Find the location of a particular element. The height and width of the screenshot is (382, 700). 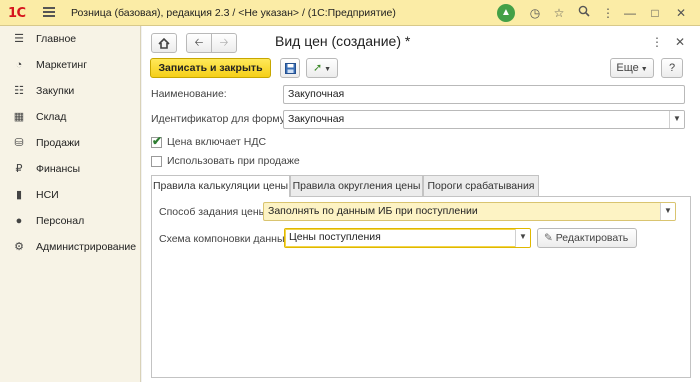

sidebar-item-sales: ⛁ Продажи is located at coordinates (70, 143).